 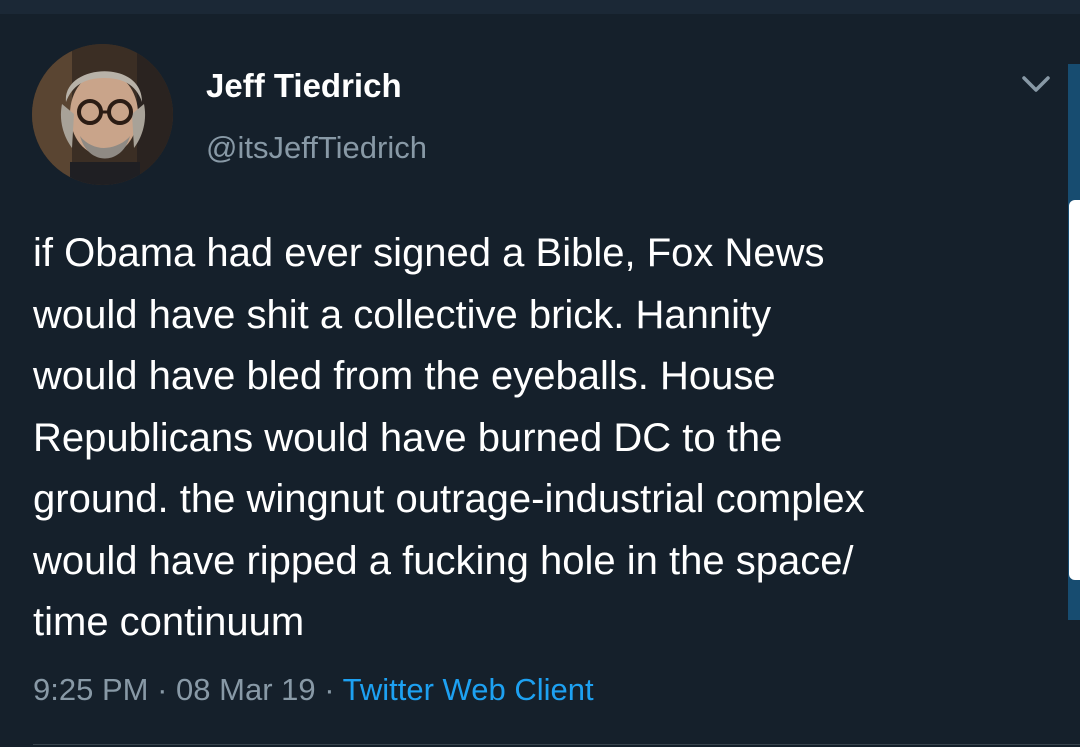 What do you see at coordinates (556, 744) in the screenshot?
I see `divider` at bounding box center [556, 744].